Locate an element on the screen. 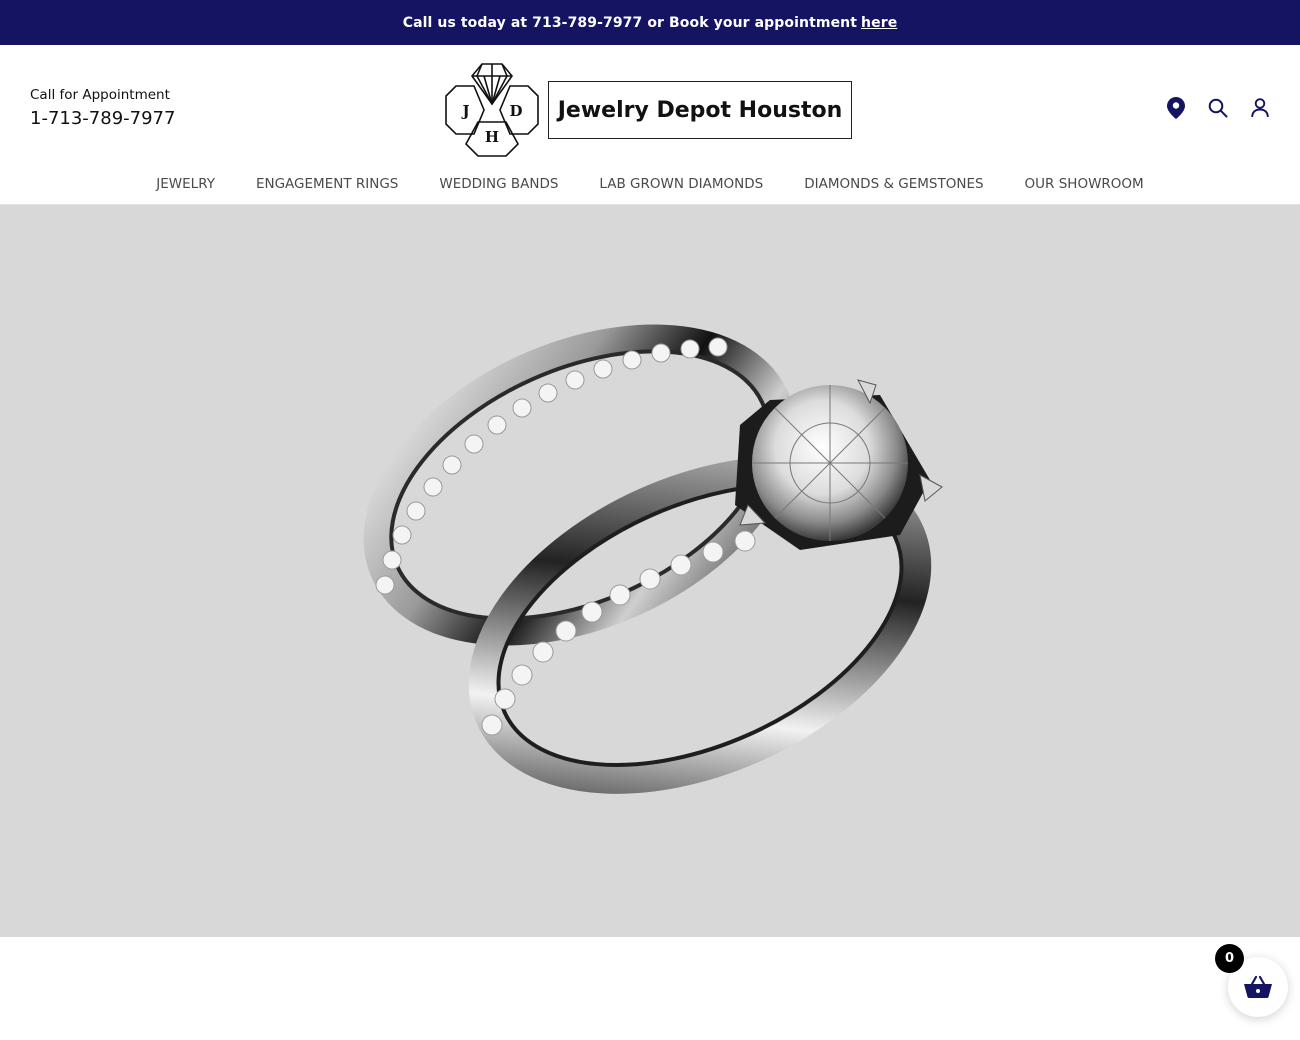 The height and width of the screenshot is (1040, 1300). nav-item-wedding-bands: WEDDING BANDS is located at coordinates (498, 184).